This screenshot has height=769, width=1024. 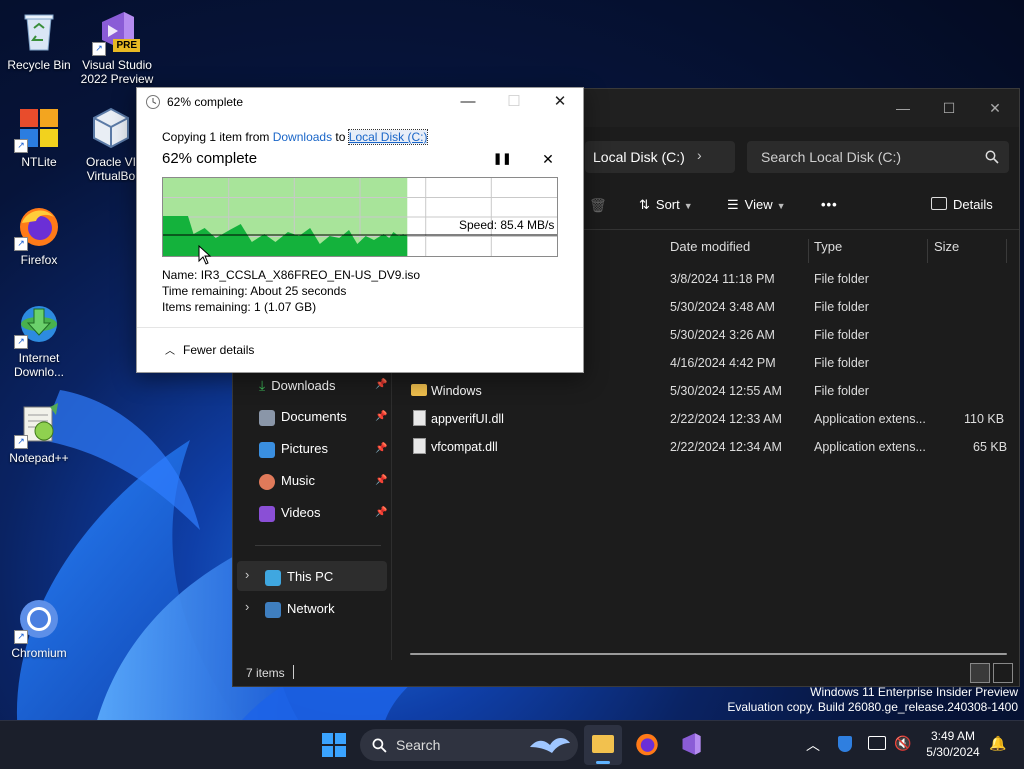 What do you see at coordinates (267, 449) in the screenshot?
I see `pictures-icon` at bounding box center [267, 449].